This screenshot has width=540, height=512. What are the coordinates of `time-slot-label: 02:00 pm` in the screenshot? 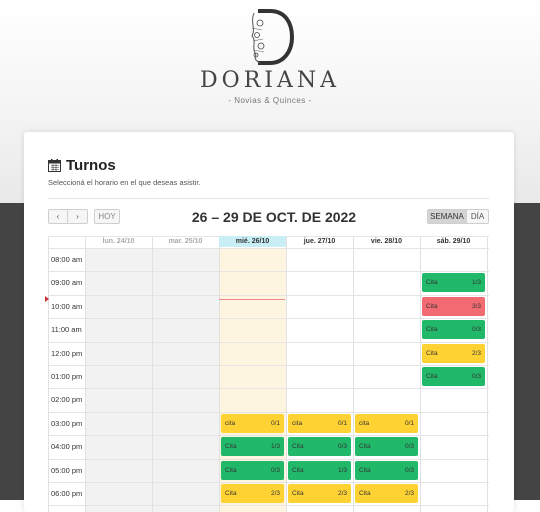 It's located at (67, 400).